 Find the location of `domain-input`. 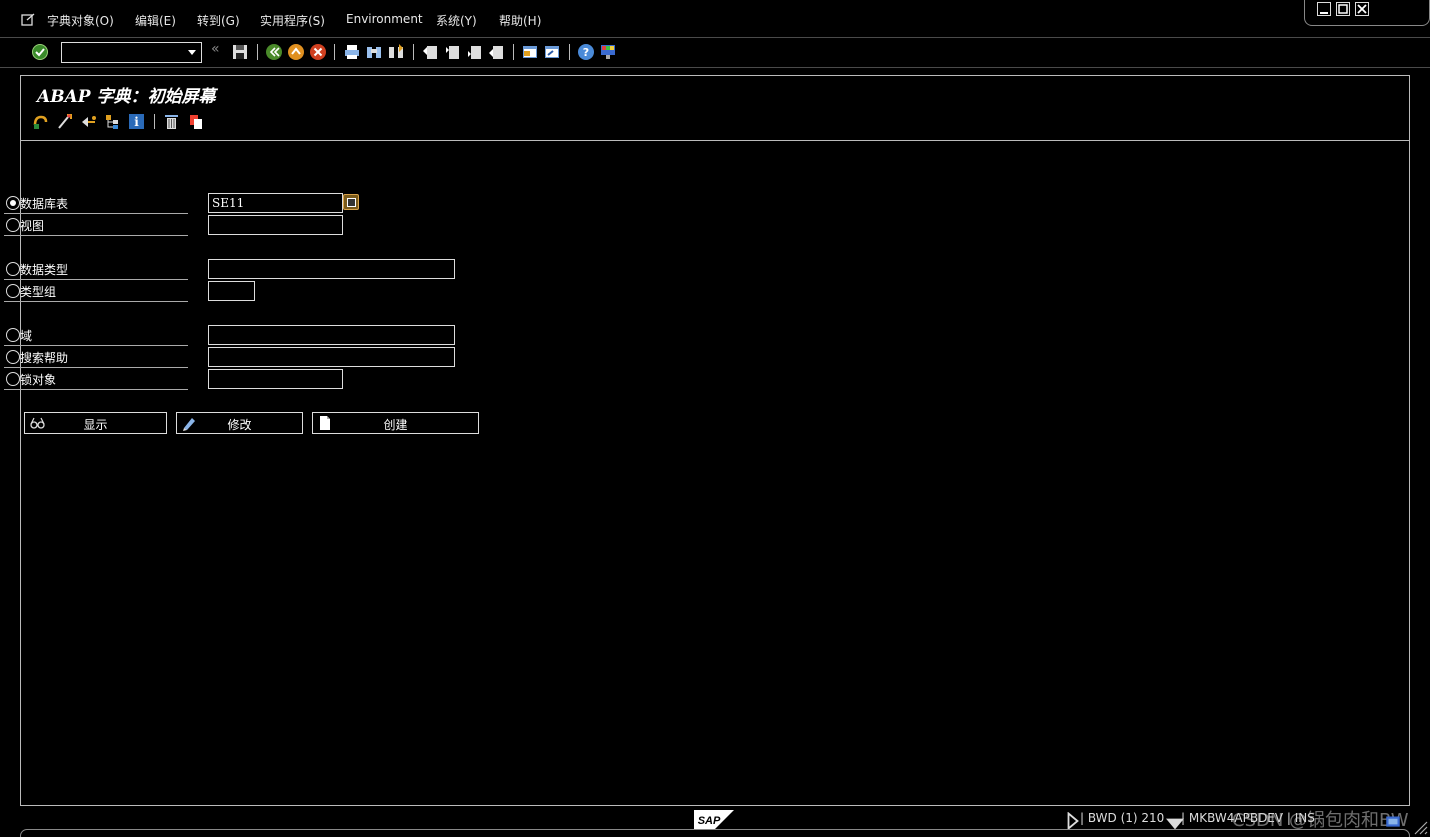

domain-input is located at coordinates (331, 335).